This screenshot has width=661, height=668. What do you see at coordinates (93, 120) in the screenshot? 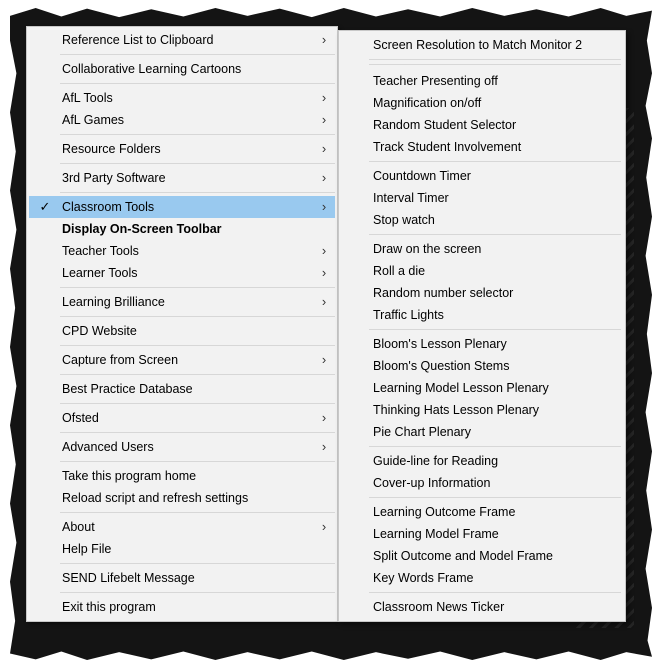
I see `menu-item-label: AfL Games` at bounding box center [93, 120].